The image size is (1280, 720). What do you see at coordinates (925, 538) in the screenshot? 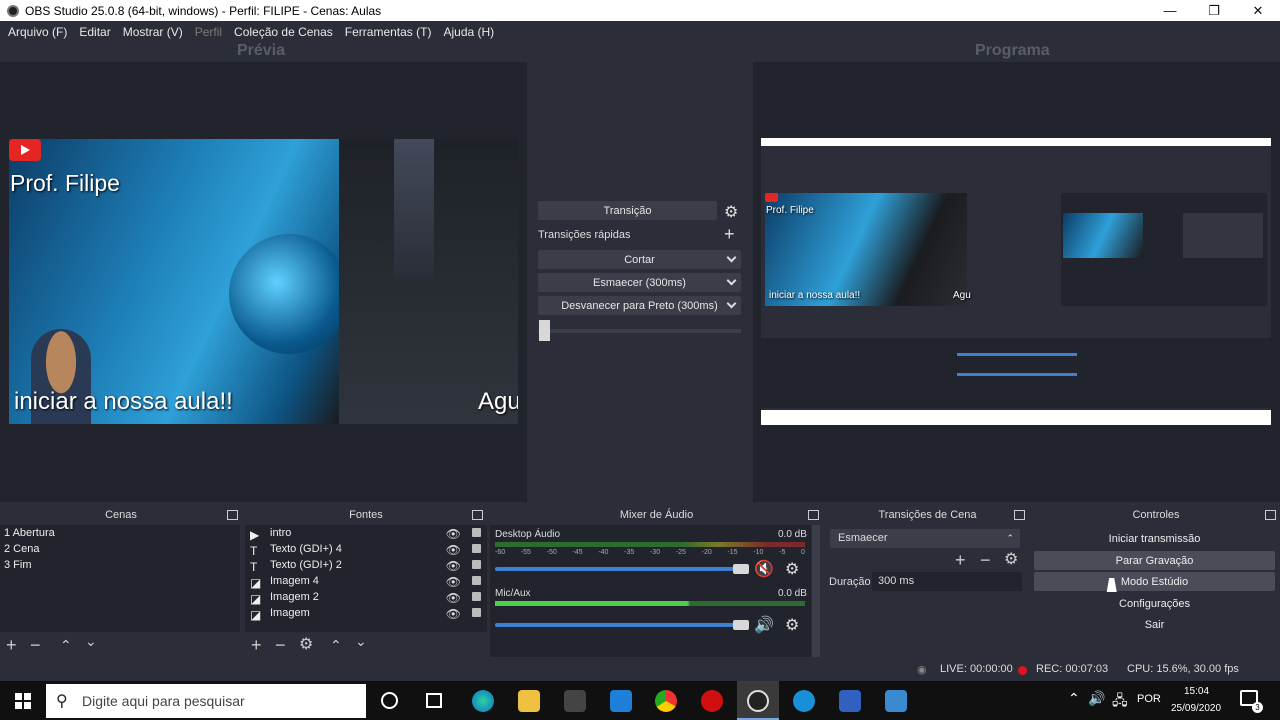
I see `transition-select: Esmaecer ⌃` at bounding box center [925, 538].